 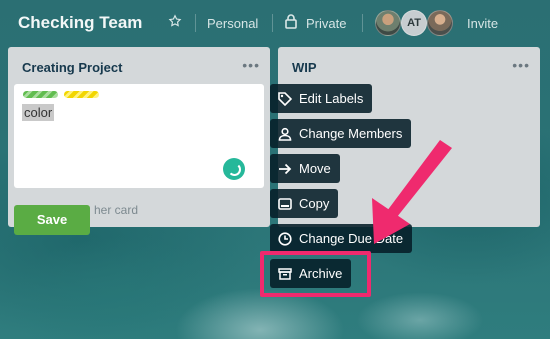 What do you see at coordinates (72, 67) in the screenshot?
I see `list-title: Creating Project` at bounding box center [72, 67].